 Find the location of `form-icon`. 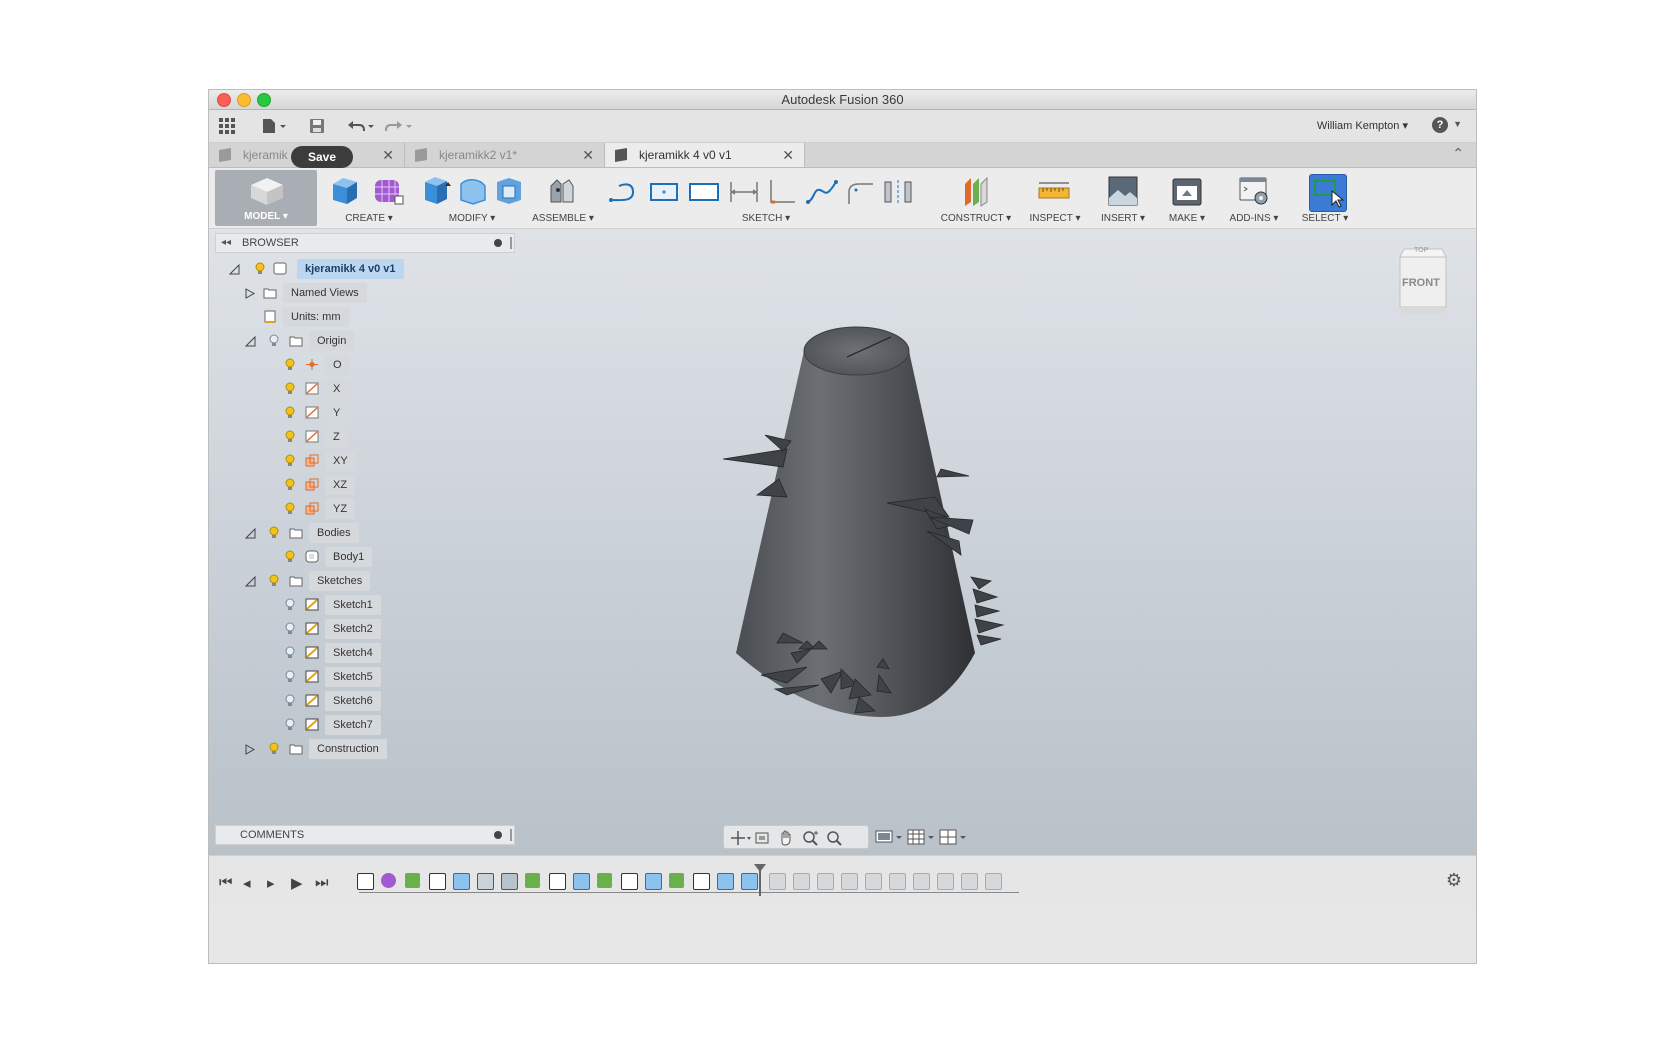

form-icon is located at coordinates (388, 191).